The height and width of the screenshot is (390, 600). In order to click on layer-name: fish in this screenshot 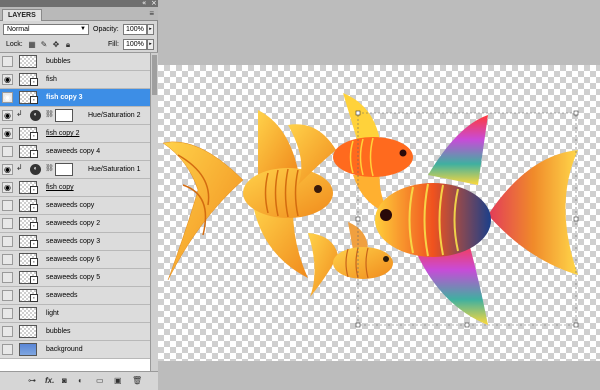, I will do `click(51, 79)`.